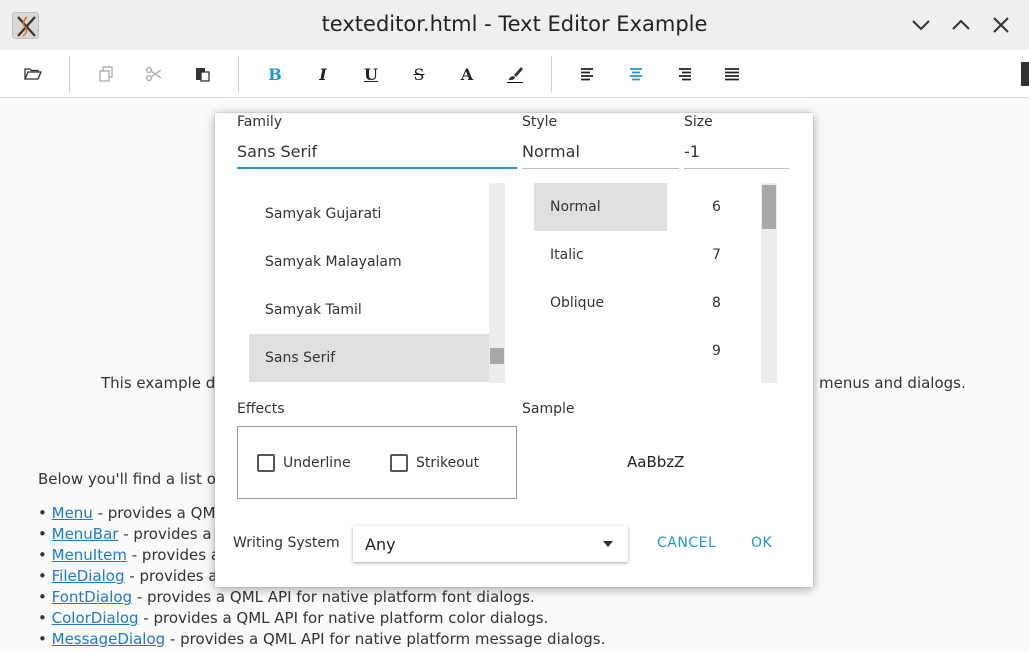 The image size is (1029, 651). I want to click on strikeout-button: S, so click(419, 74).